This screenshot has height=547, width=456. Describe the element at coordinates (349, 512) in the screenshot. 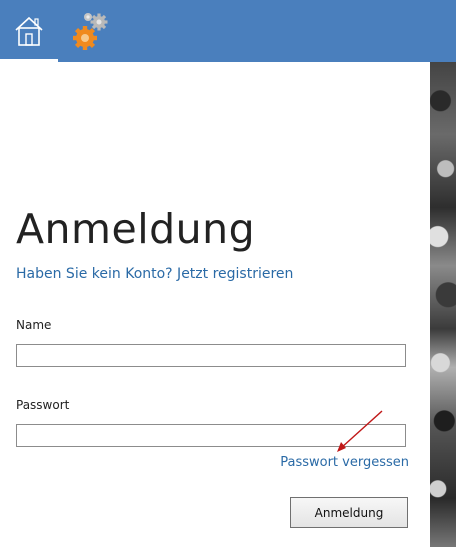

I see `login-button: Anmeldung` at that location.